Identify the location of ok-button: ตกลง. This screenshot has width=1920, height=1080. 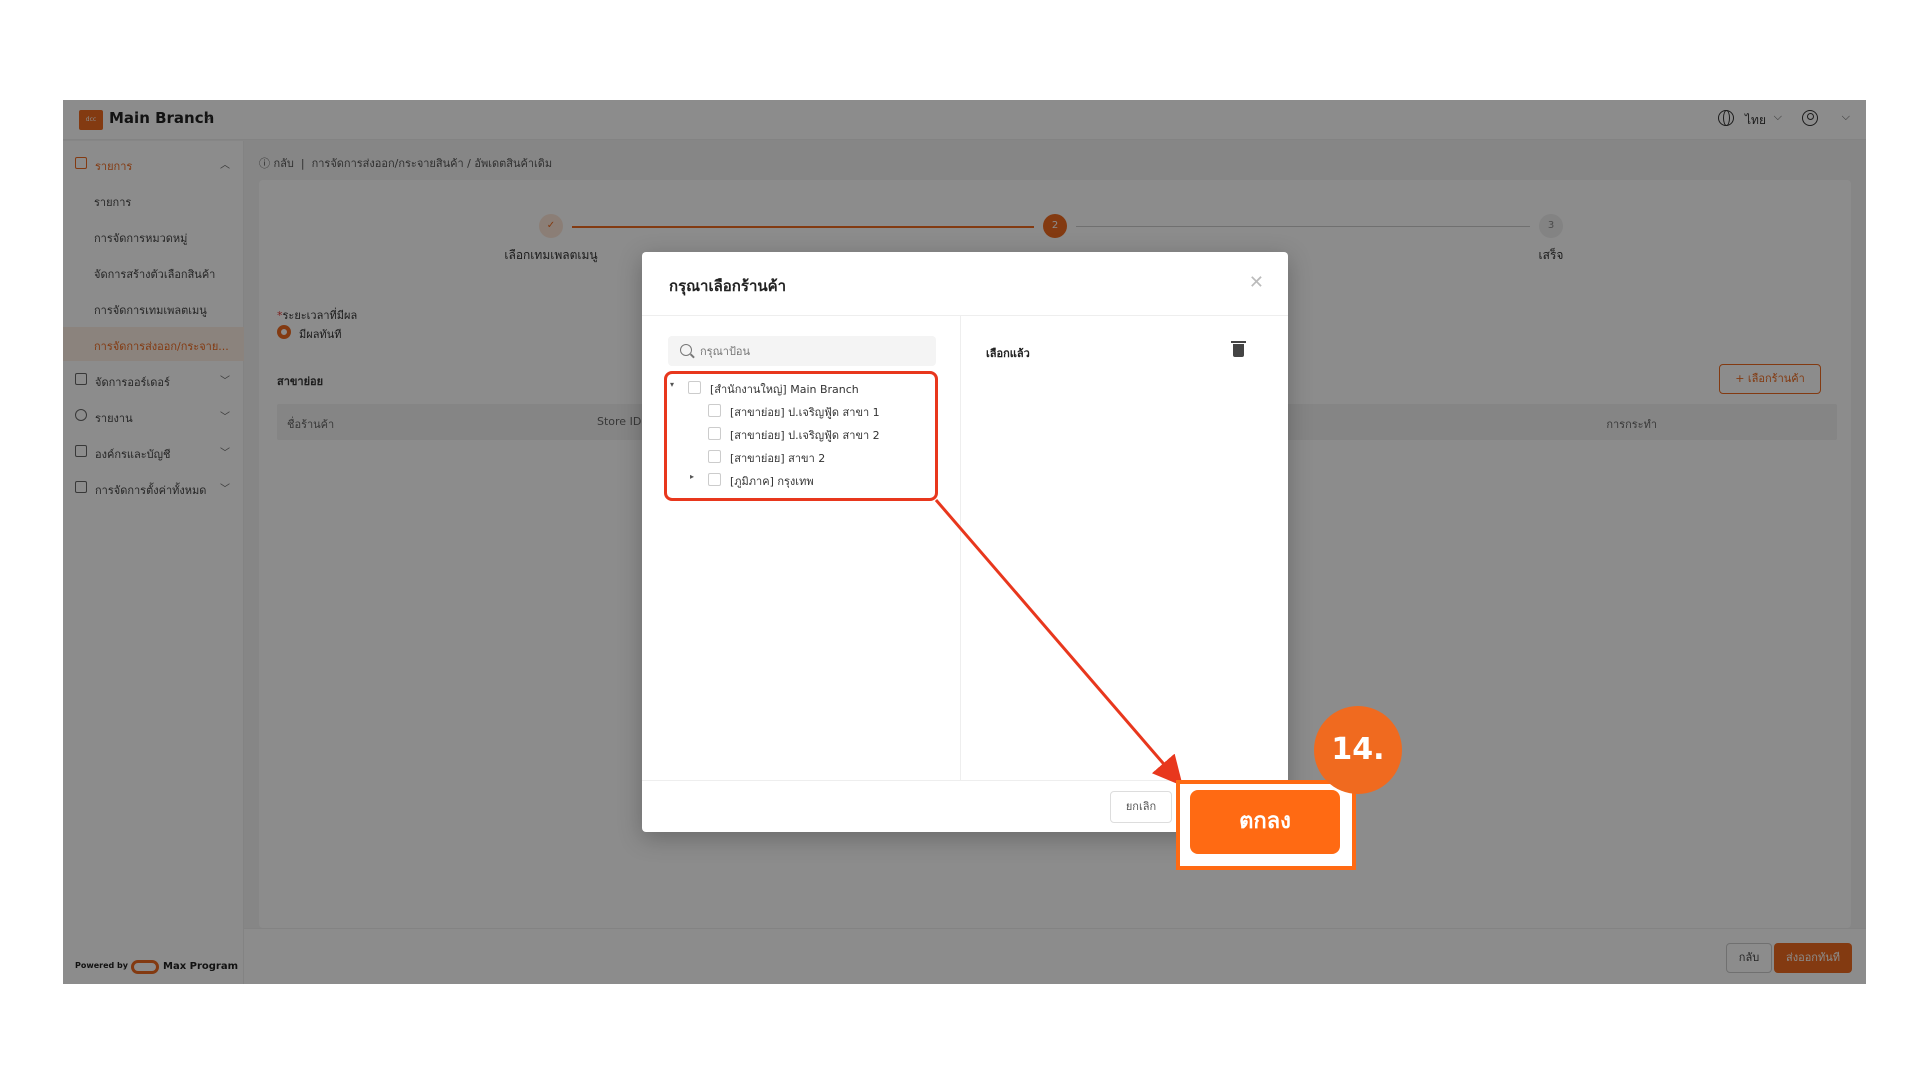
(1265, 822).